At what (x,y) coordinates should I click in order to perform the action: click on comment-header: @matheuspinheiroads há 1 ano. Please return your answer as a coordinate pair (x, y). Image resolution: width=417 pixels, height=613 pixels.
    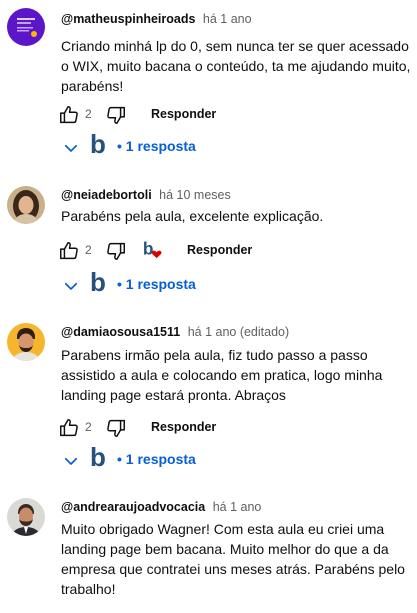
    Looking at the image, I should click on (156, 19).